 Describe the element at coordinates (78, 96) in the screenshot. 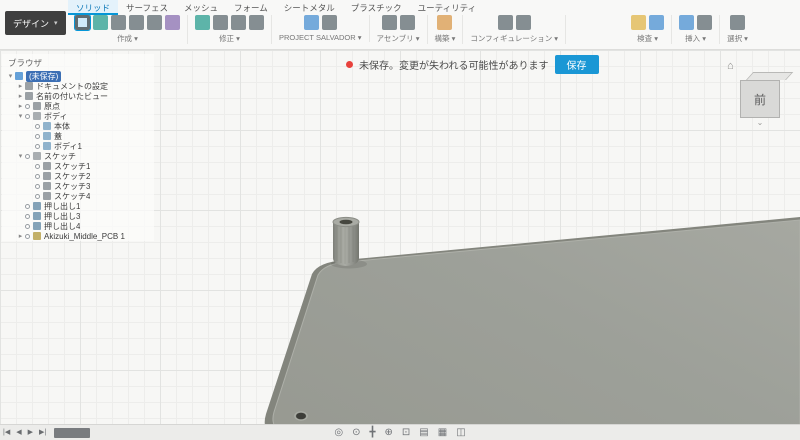

I see `browser-item: ▸ 名前の付いたビュー` at that location.